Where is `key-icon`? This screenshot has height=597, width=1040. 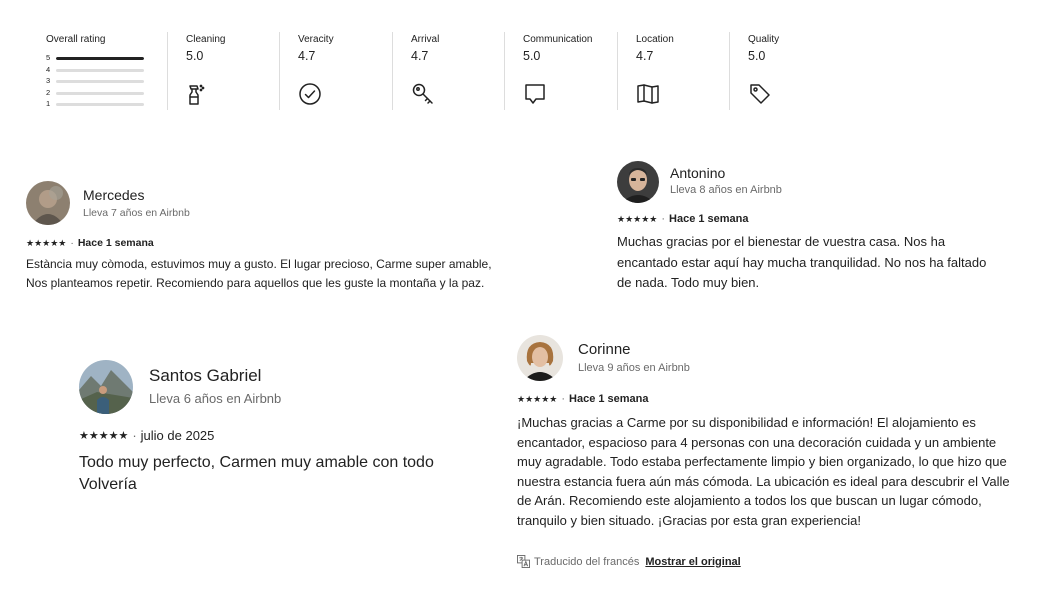 key-icon is located at coordinates (423, 94).